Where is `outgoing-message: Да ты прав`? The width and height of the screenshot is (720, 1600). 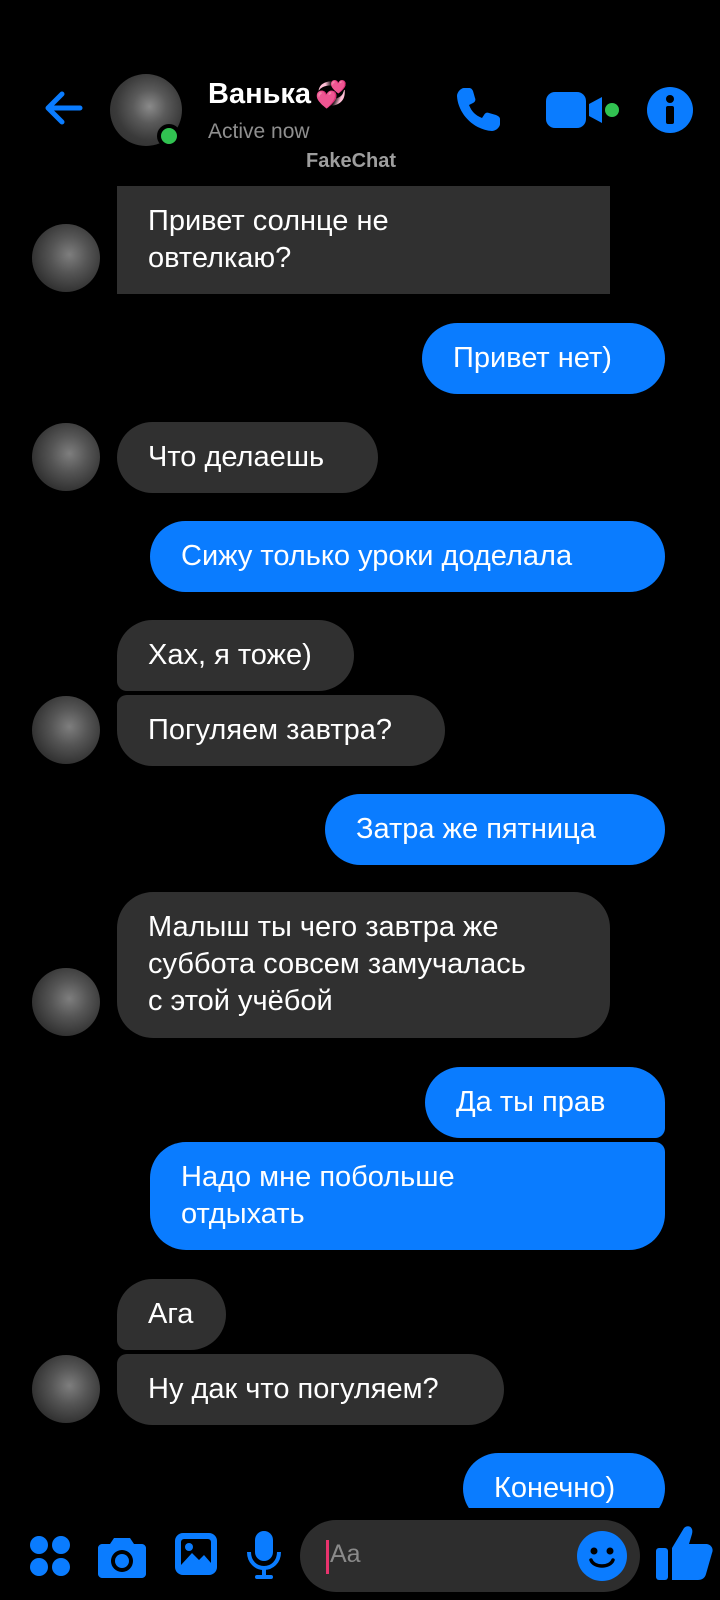
outgoing-message: Да ты прав is located at coordinates (545, 1102).